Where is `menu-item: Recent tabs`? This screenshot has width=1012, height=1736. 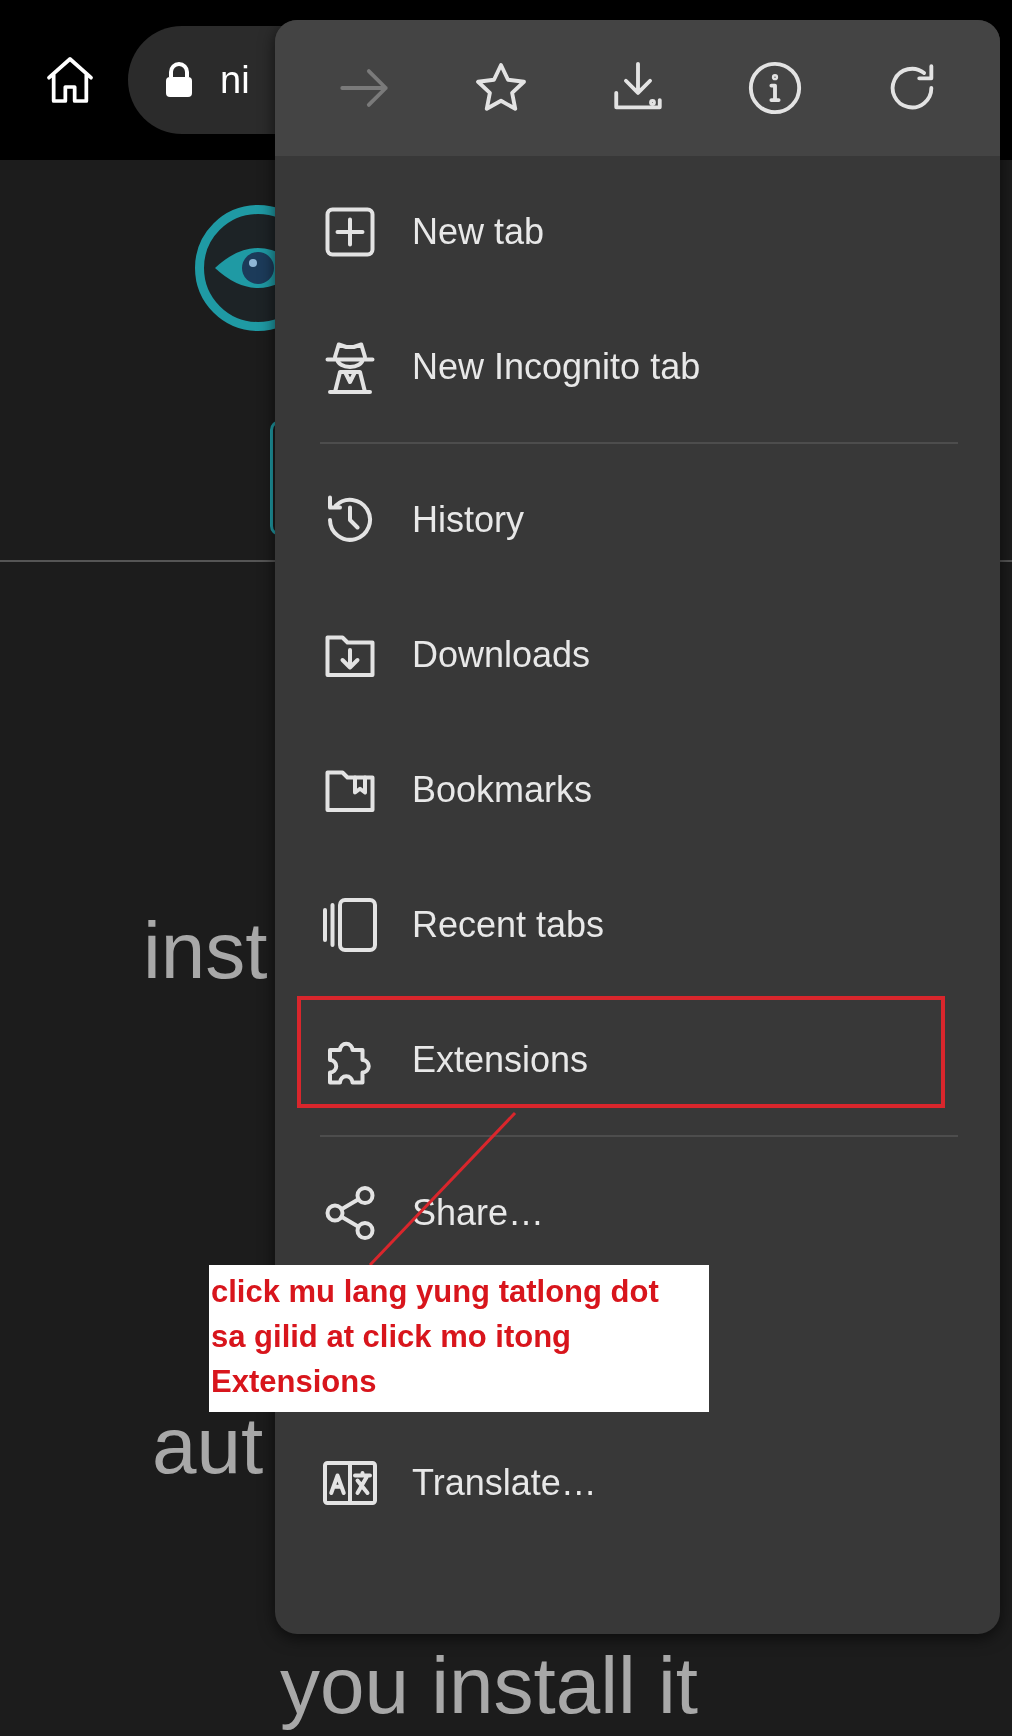 menu-item: Recent tabs is located at coordinates (637, 924).